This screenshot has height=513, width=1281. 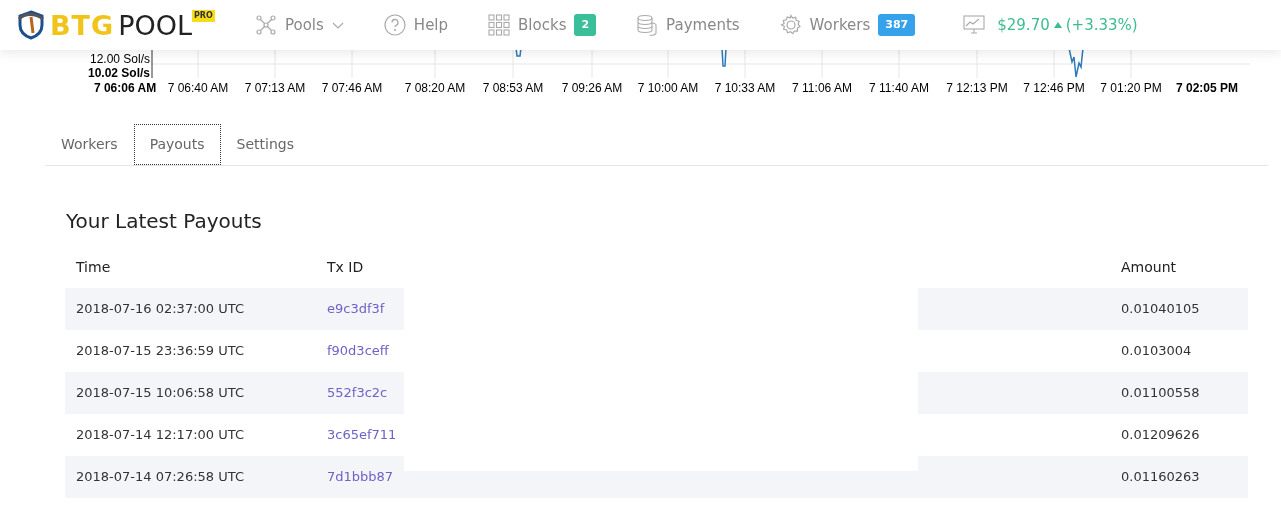 What do you see at coordinates (688, 25) in the screenshot?
I see `nav-link: Payments` at bounding box center [688, 25].